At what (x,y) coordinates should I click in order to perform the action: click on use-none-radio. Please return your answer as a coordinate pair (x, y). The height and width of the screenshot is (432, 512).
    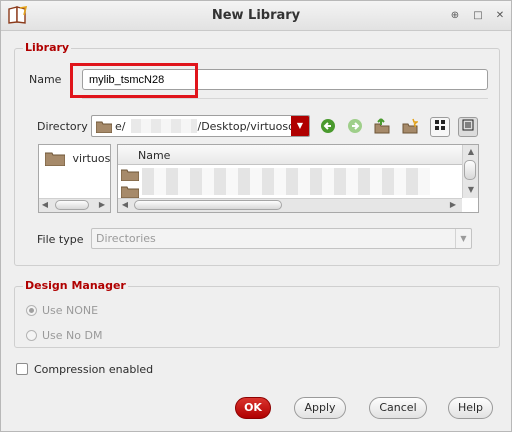
    Looking at the image, I should click on (31, 310).